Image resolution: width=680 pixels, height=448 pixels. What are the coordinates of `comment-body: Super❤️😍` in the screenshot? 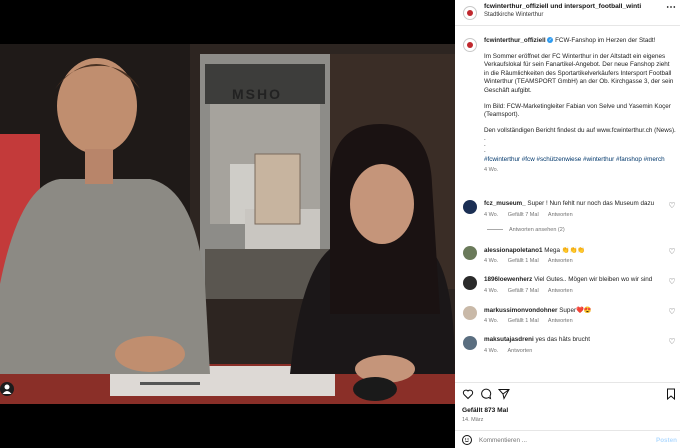 It's located at (575, 310).